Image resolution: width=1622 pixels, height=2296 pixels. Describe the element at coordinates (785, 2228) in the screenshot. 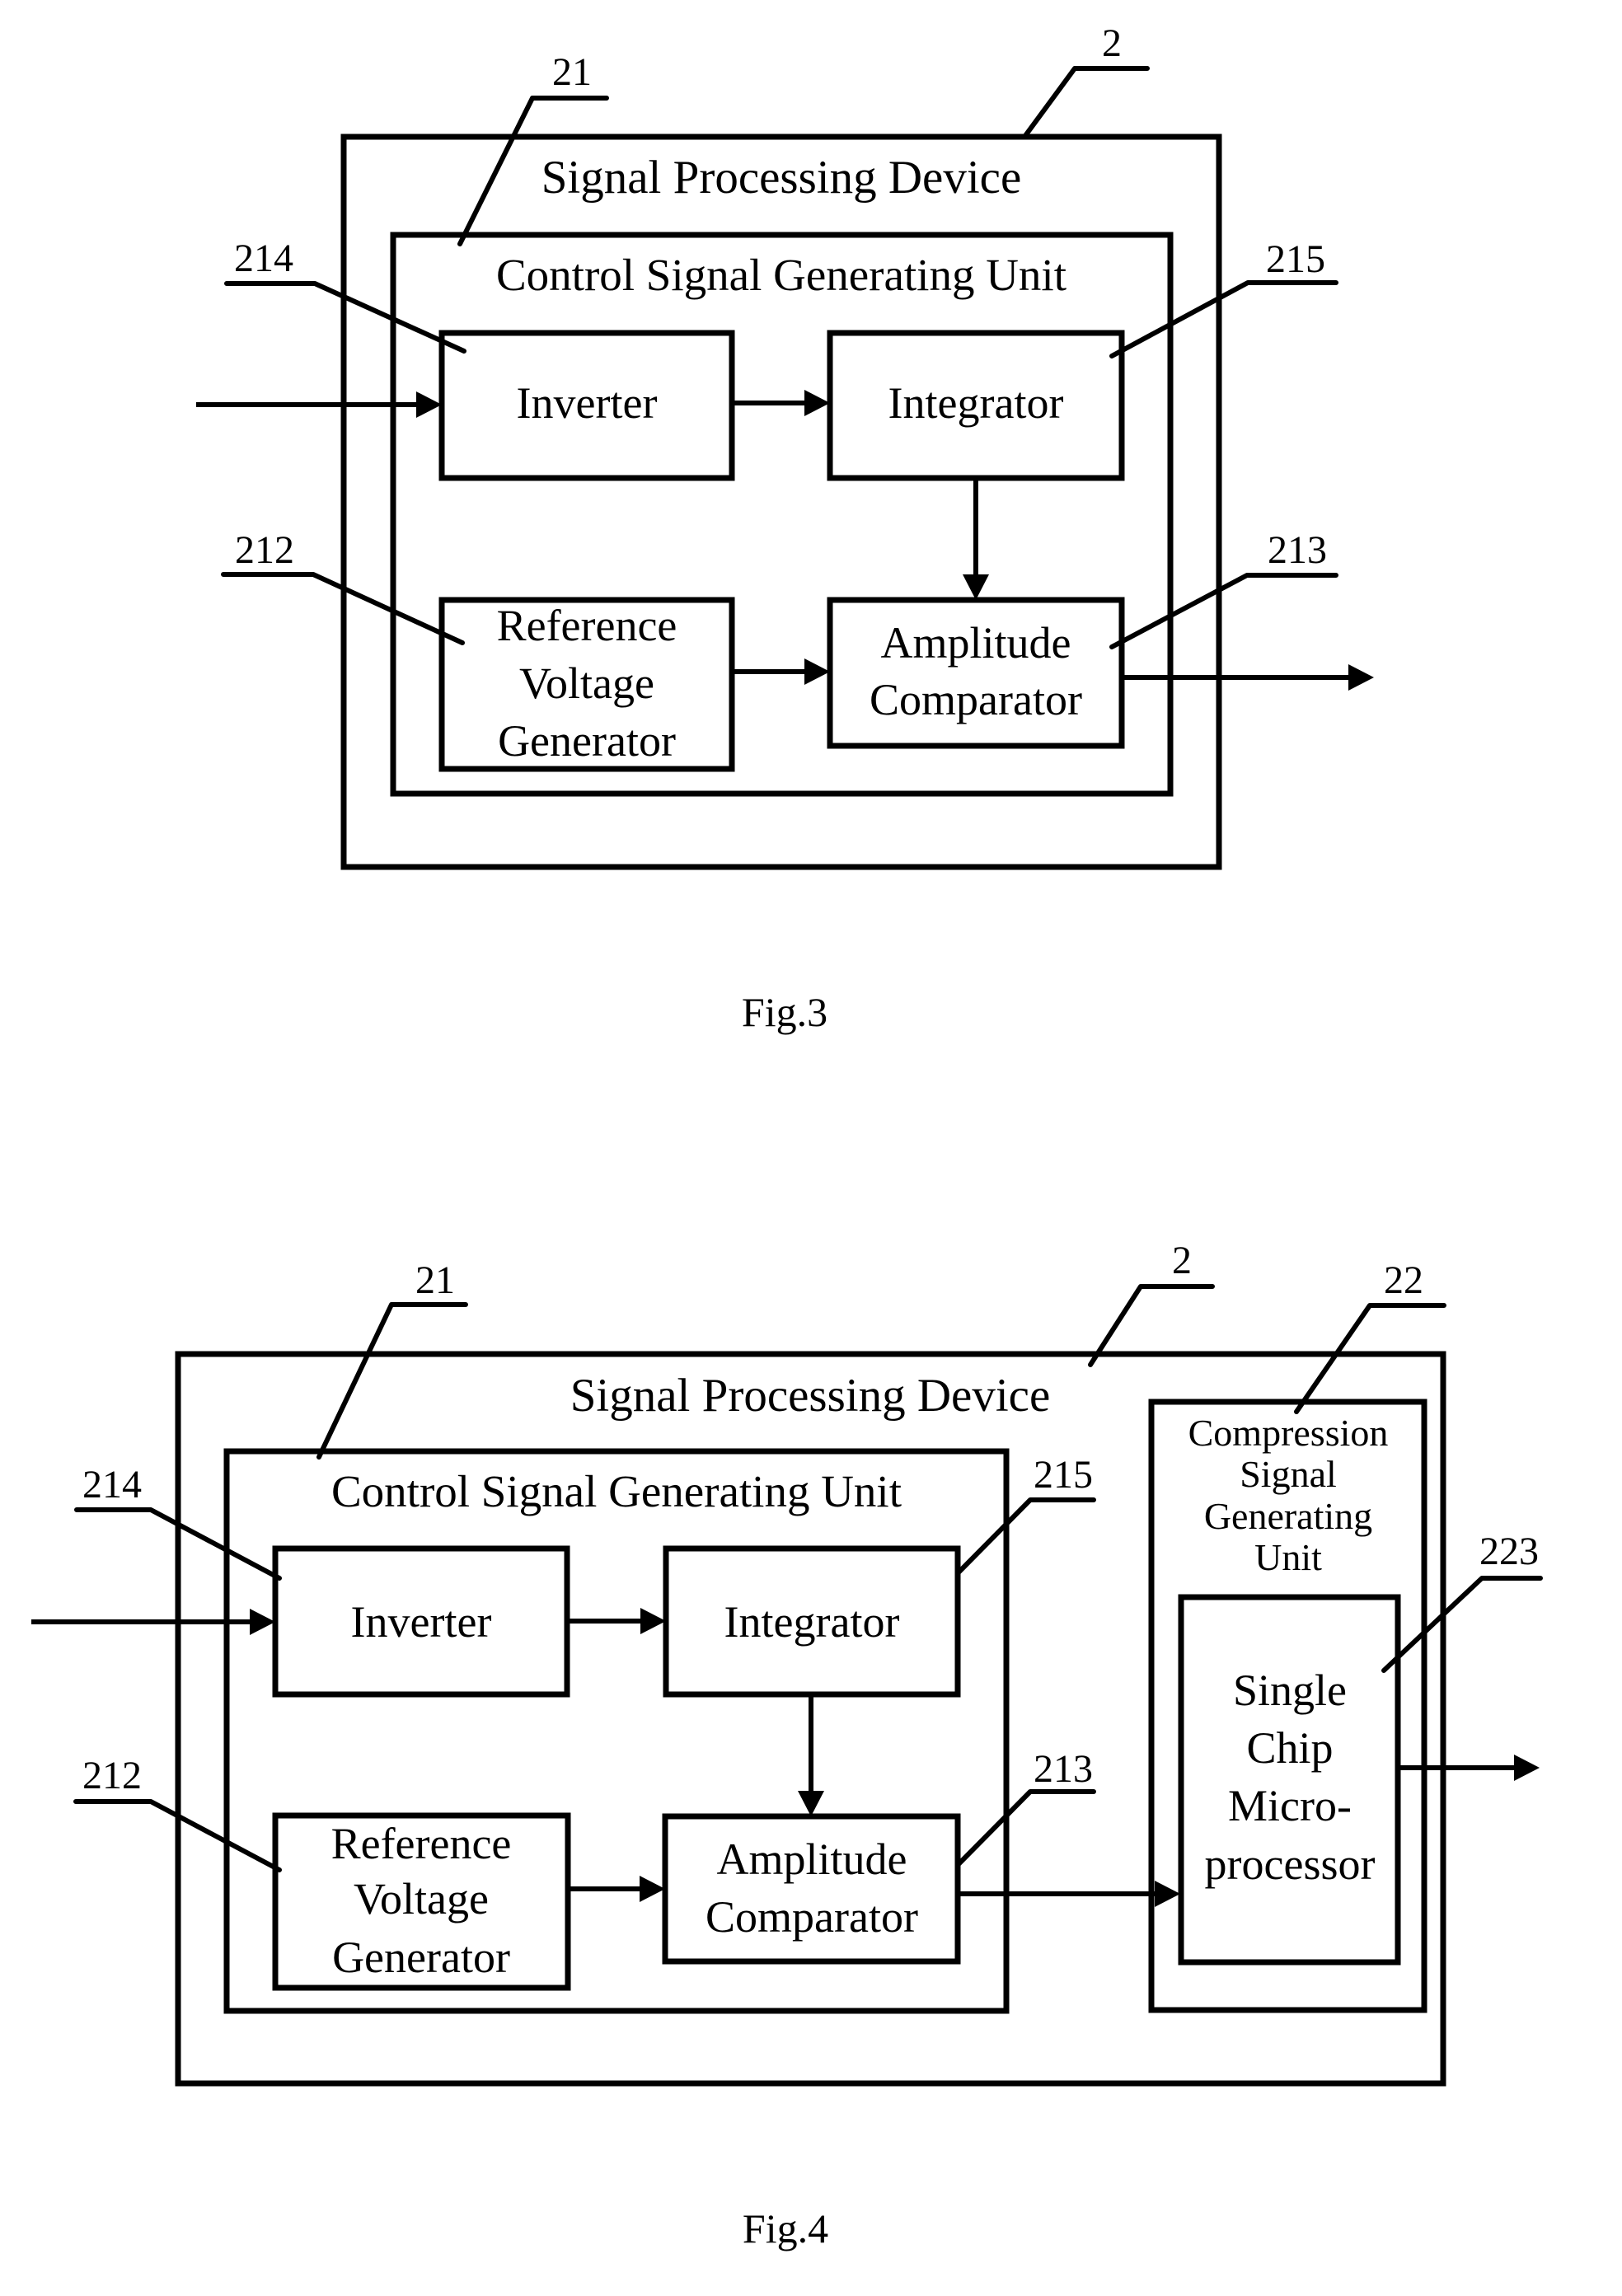

I see `figure-caption: Fig.4` at that location.